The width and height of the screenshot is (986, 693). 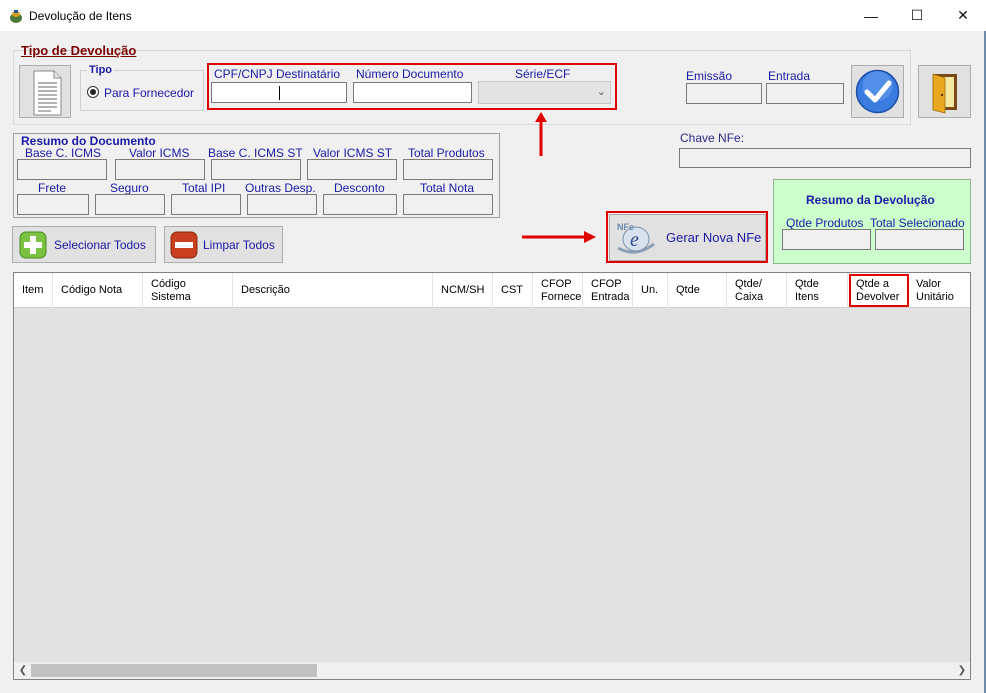 I want to click on title-bar, so click(x=493, y=15).